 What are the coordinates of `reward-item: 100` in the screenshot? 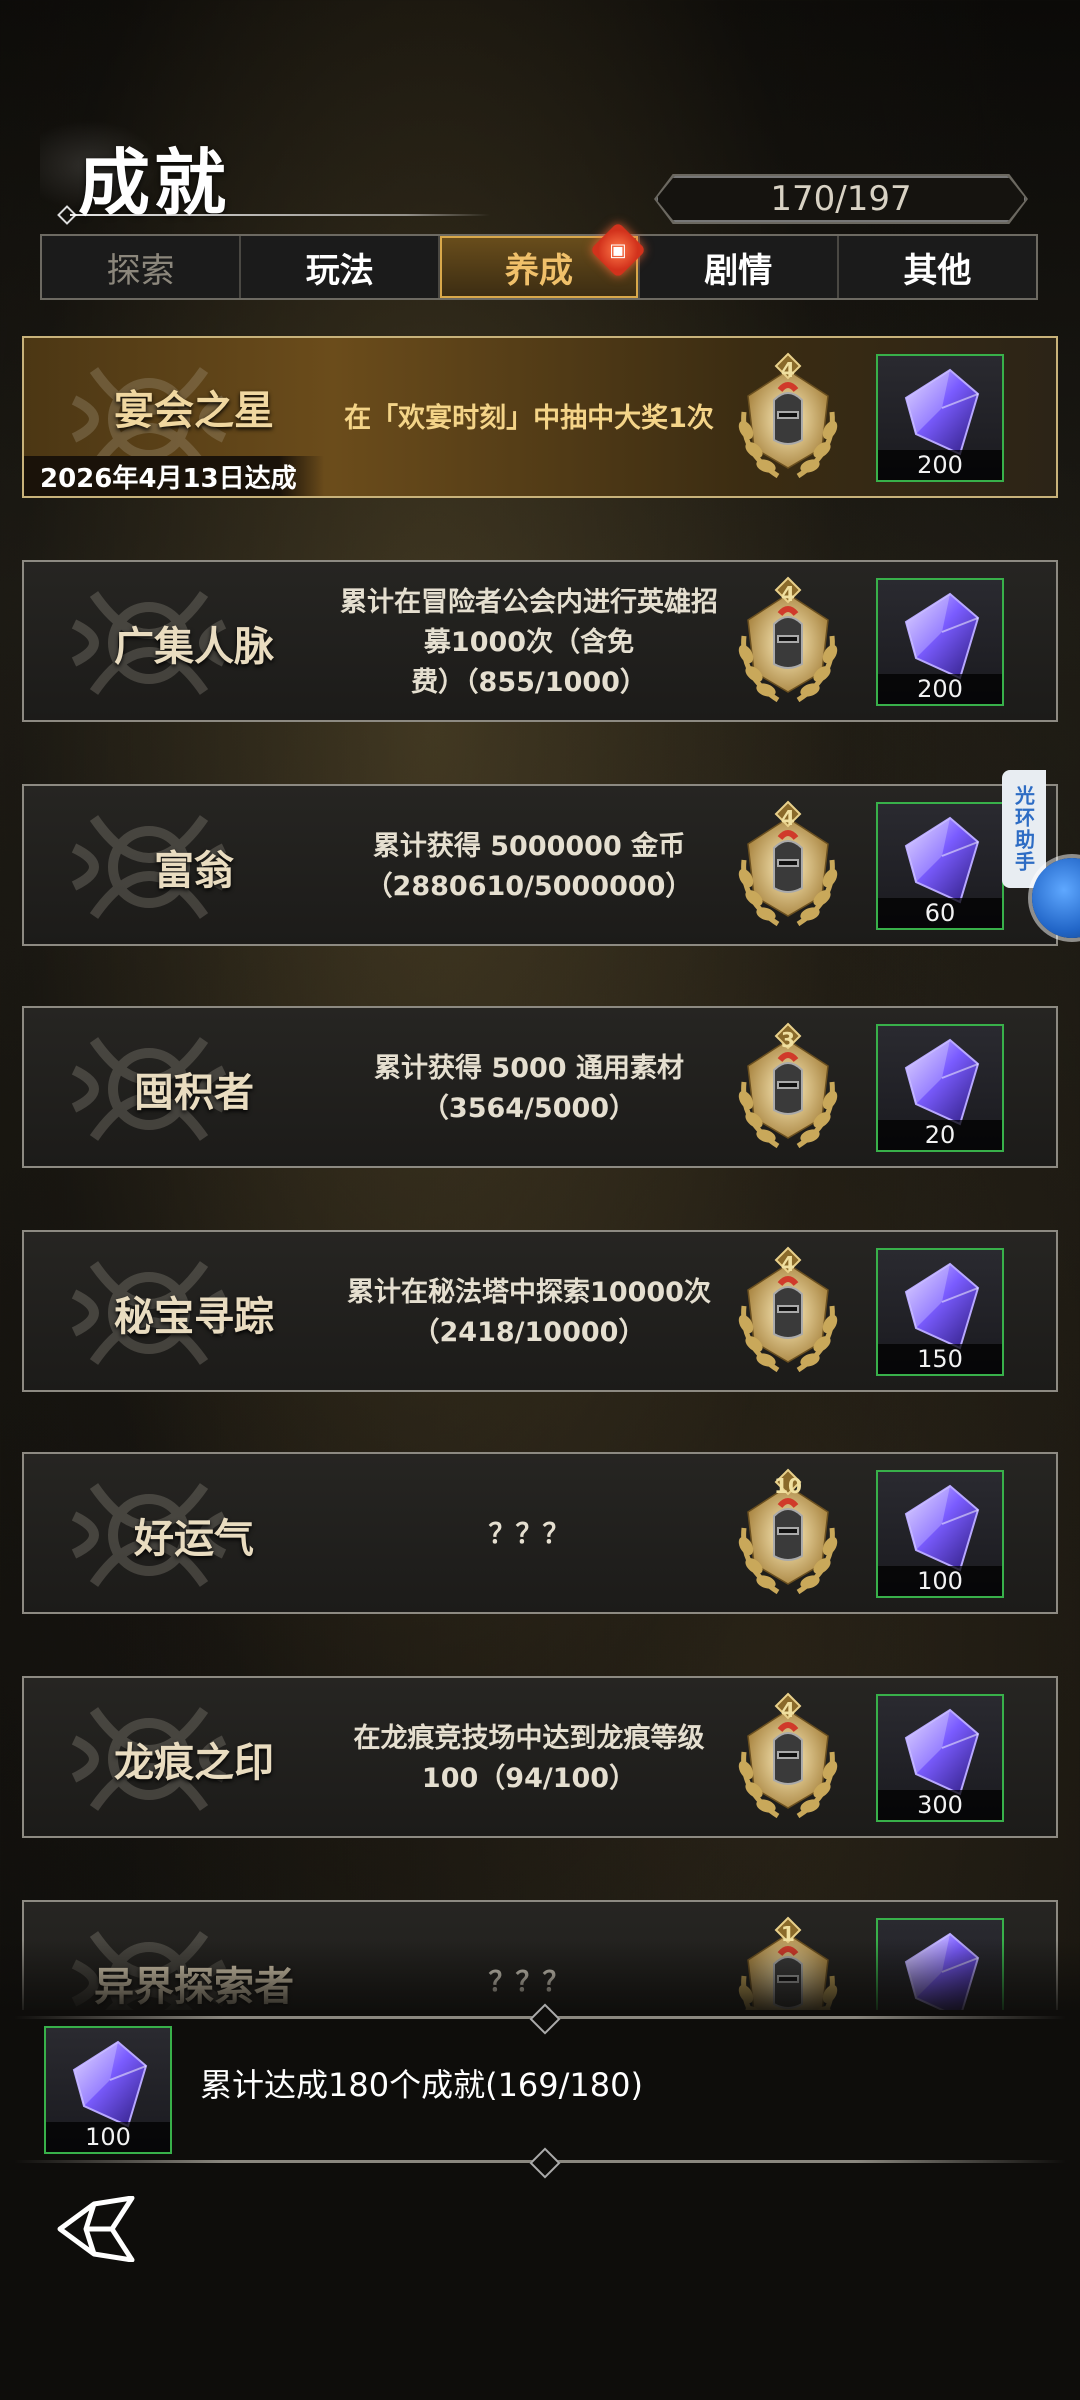 It's located at (940, 1534).